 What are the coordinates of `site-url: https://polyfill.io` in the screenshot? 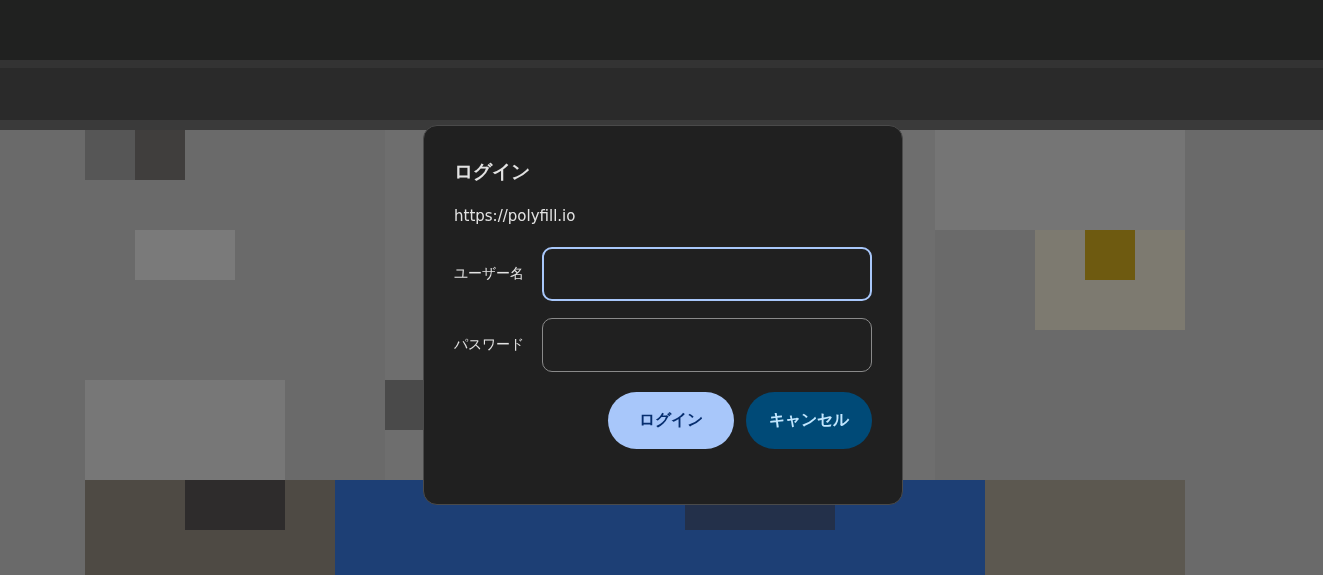 It's located at (515, 216).